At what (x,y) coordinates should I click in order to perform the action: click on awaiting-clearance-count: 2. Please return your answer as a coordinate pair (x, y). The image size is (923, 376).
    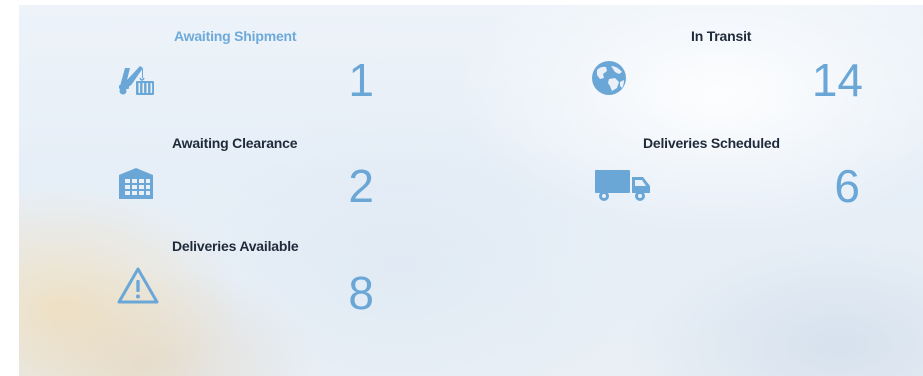
    Looking at the image, I should click on (361, 186).